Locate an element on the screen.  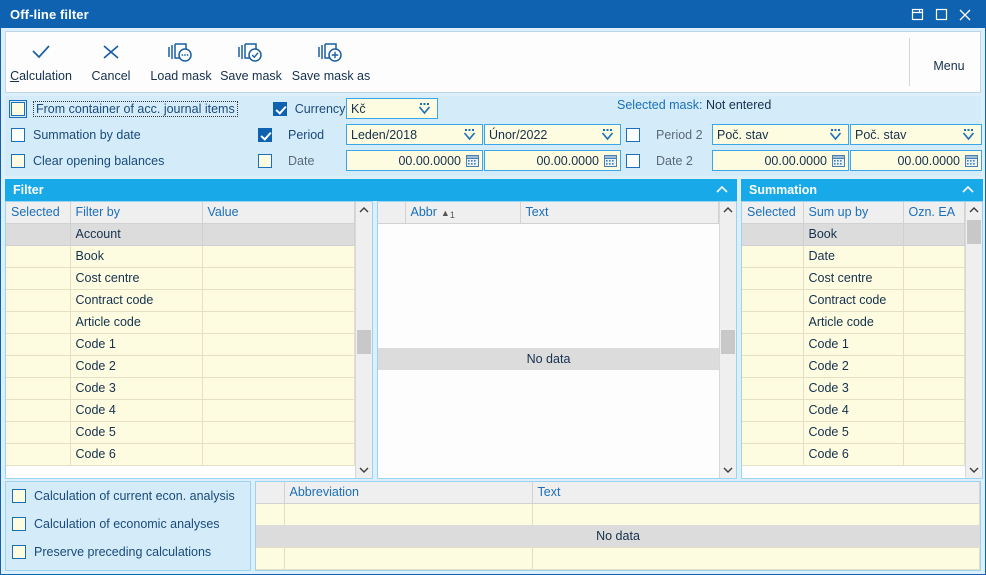
cancel-button: Cancel is located at coordinates (111, 57).